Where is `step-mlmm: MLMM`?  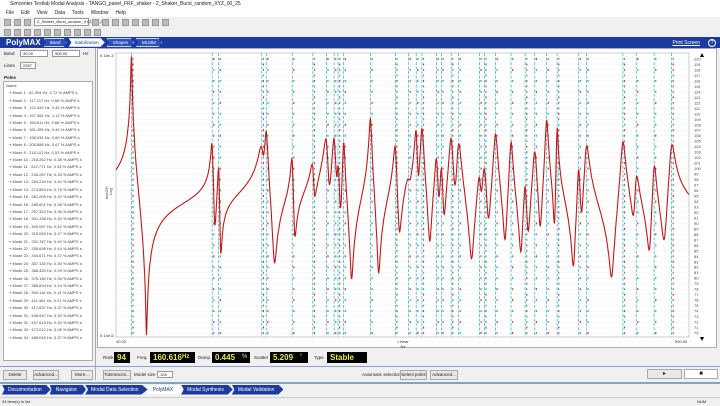
step-mlmm: MLMM is located at coordinates (149, 42).